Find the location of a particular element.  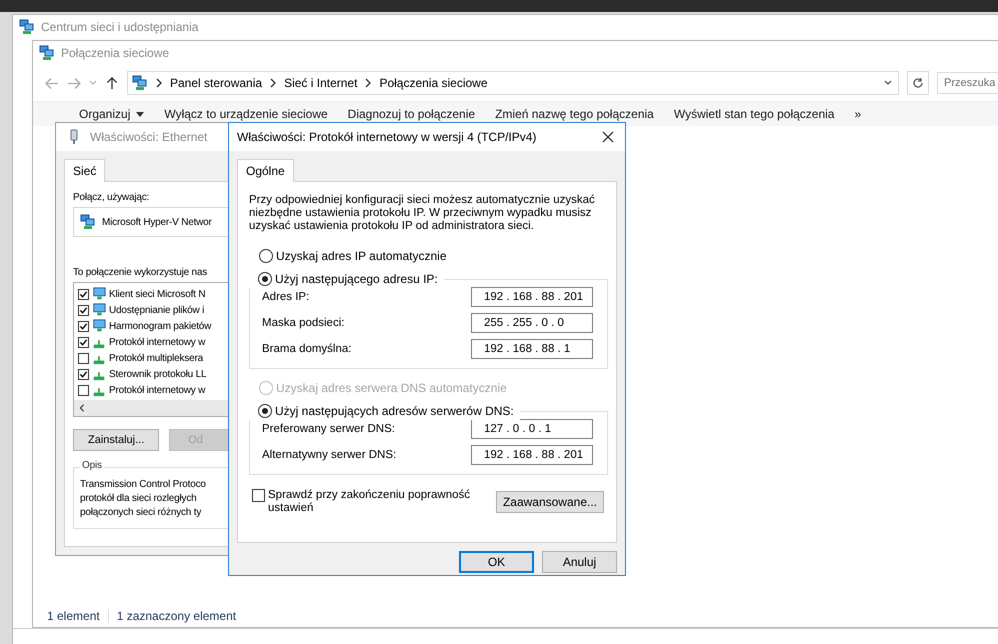

more-commands-button: » is located at coordinates (858, 114).